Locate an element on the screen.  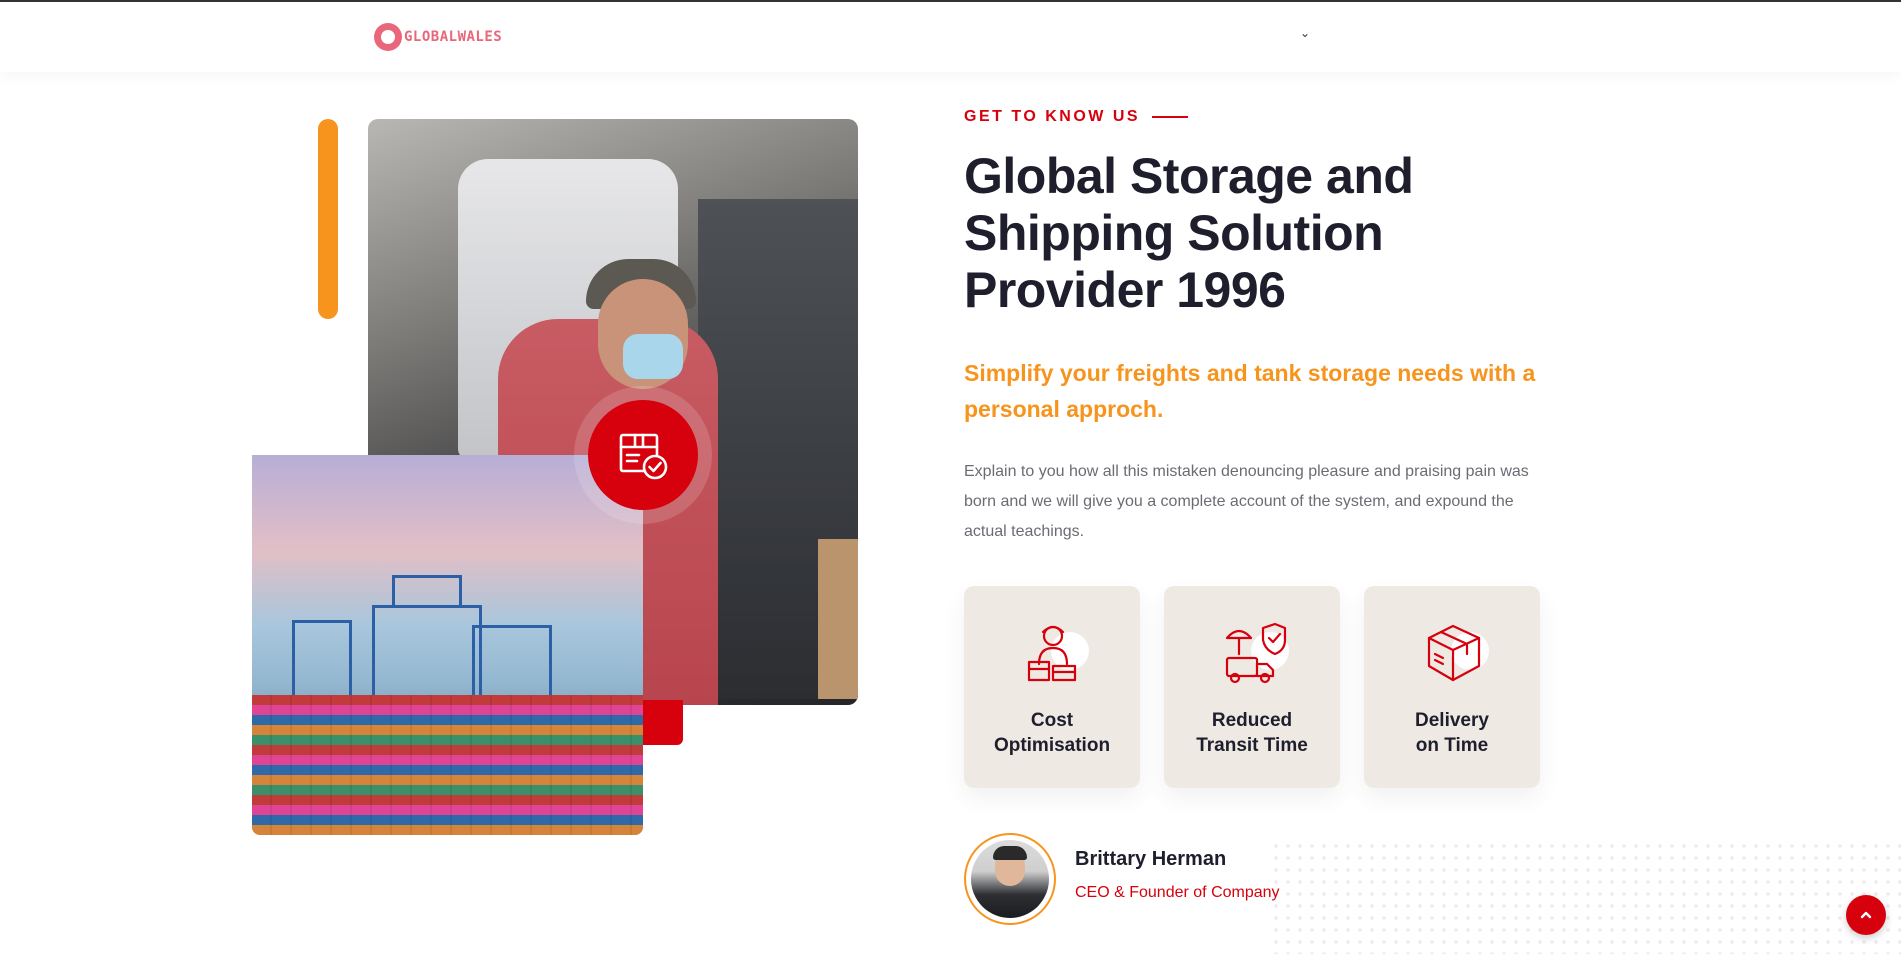
feature-card-delivery-on-time: Delivery on Time is located at coordinates (1452, 687).